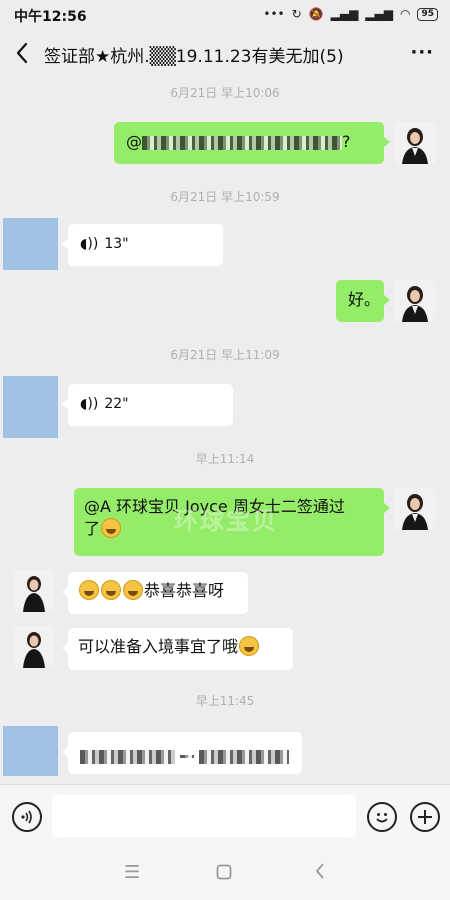 This screenshot has height=900, width=450. Describe the element at coordinates (50, 17) in the screenshot. I see `status-time: 中午12:56` at that location.